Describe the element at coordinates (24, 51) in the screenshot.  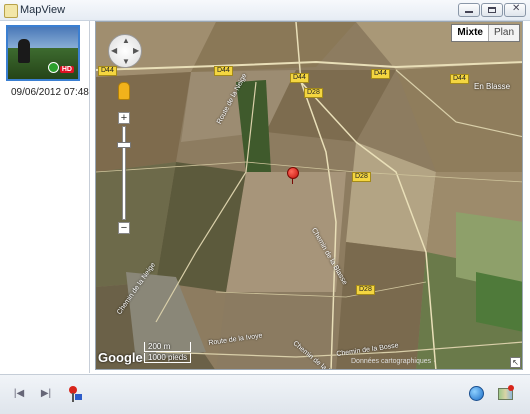
I see `thumbnail-person` at that location.